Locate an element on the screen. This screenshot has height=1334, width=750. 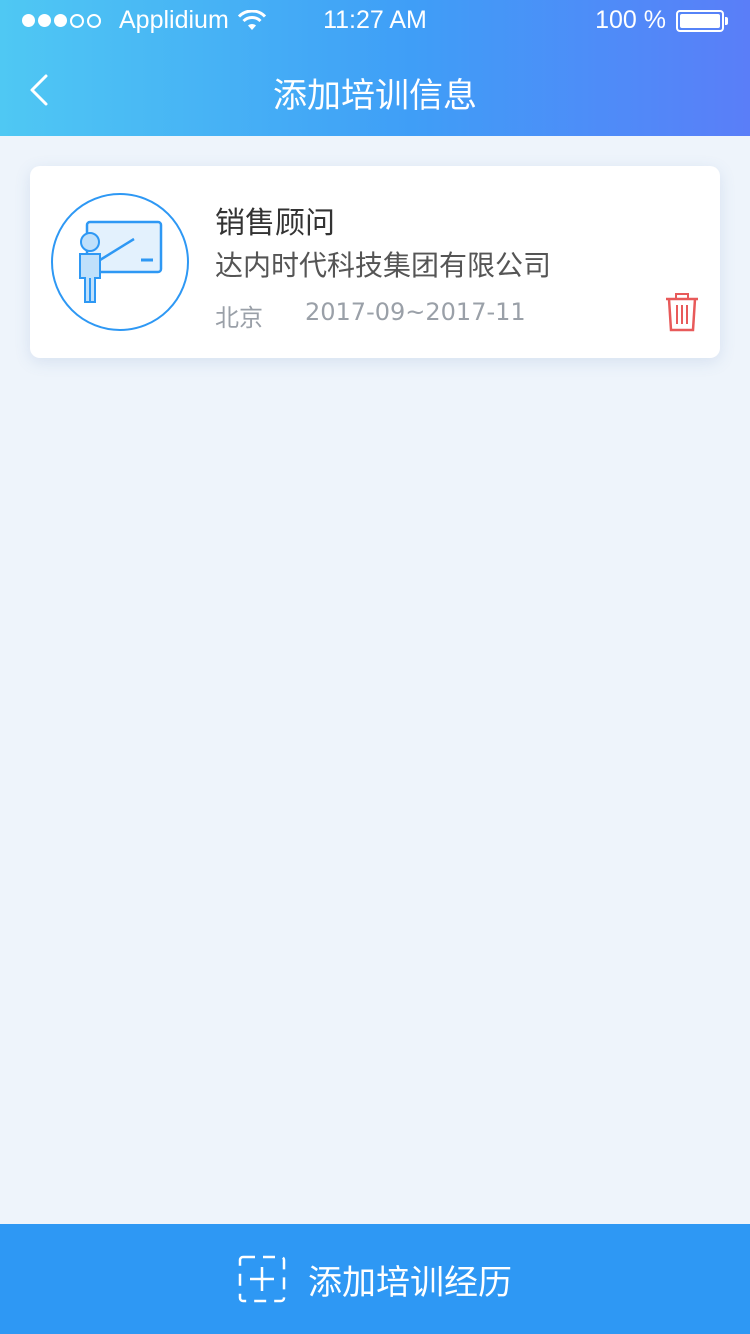
training-period: 2017-09~2017-11 is located at coordinates (415, 312).